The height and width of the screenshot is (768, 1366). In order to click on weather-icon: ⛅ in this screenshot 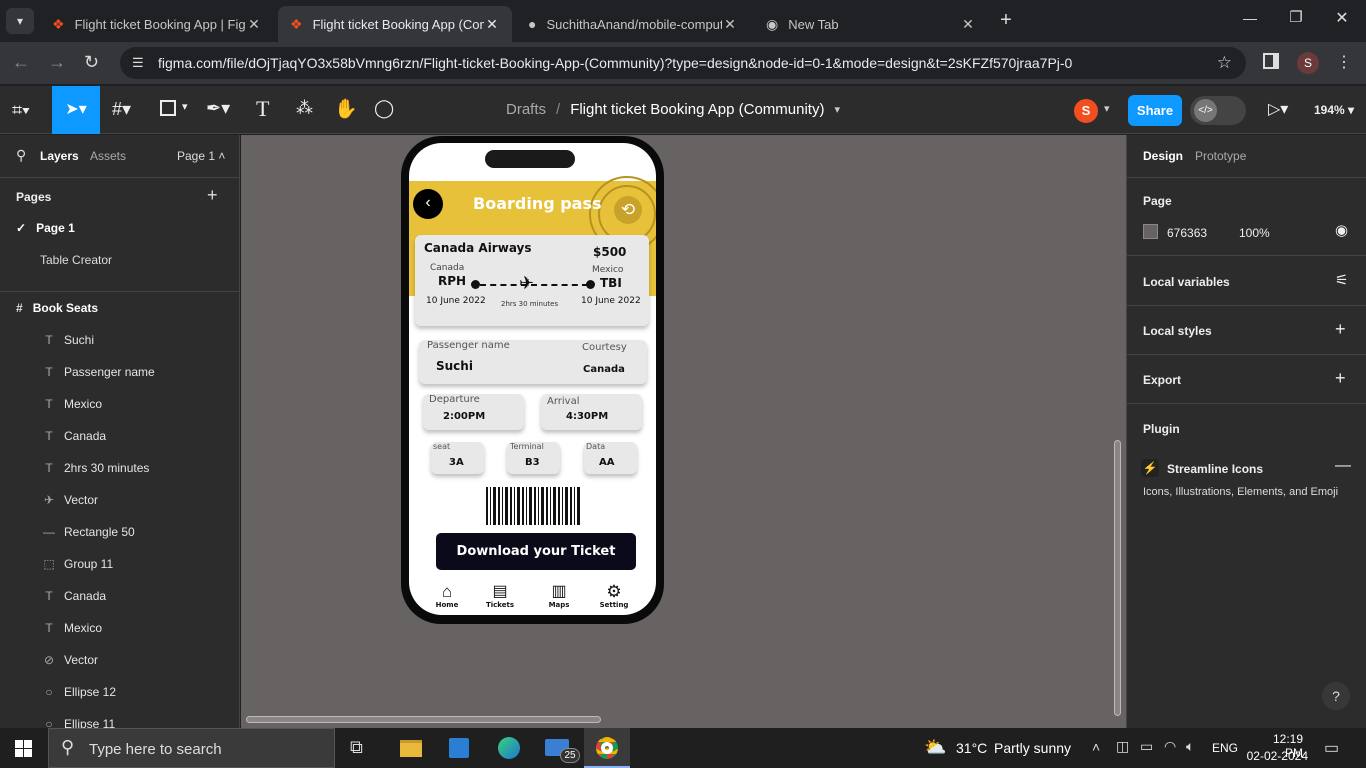, I will do `click(935, 747)`.